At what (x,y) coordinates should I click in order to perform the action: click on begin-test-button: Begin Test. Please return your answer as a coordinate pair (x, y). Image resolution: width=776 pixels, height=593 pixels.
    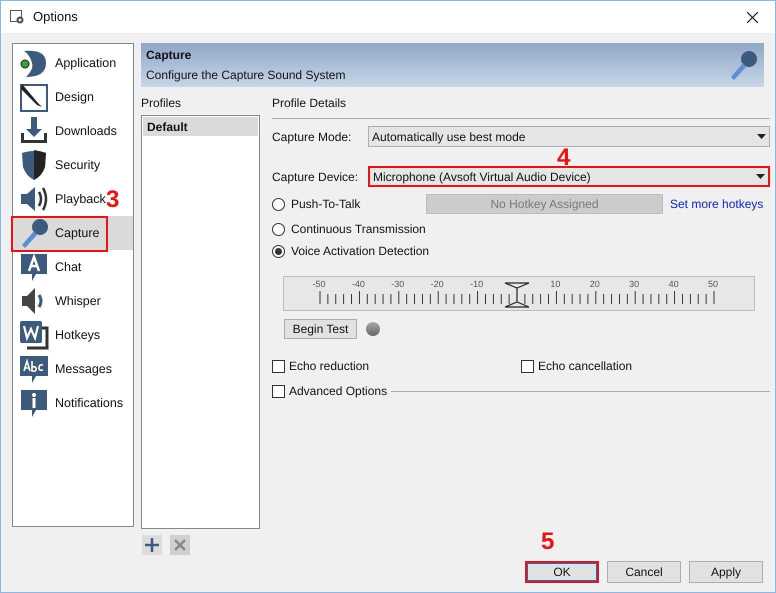
    Looking at the image, I should click on (320, 329).